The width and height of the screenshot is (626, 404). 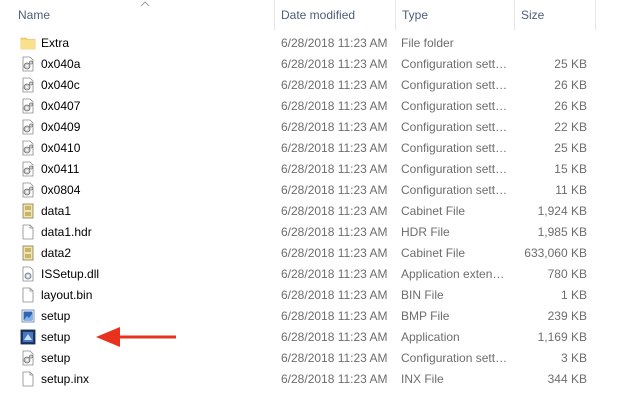 I want to click on file-size: 15 KB, so click(x=570, y=169).